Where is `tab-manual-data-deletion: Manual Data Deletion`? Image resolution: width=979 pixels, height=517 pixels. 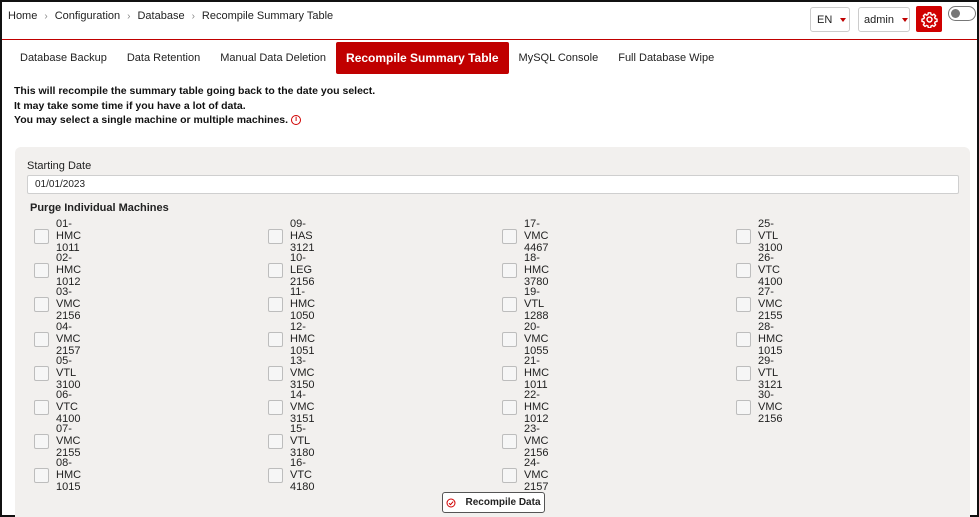 tab-manual-data-deletion: Manual Data Deletion is located at coordinates (273, 58).